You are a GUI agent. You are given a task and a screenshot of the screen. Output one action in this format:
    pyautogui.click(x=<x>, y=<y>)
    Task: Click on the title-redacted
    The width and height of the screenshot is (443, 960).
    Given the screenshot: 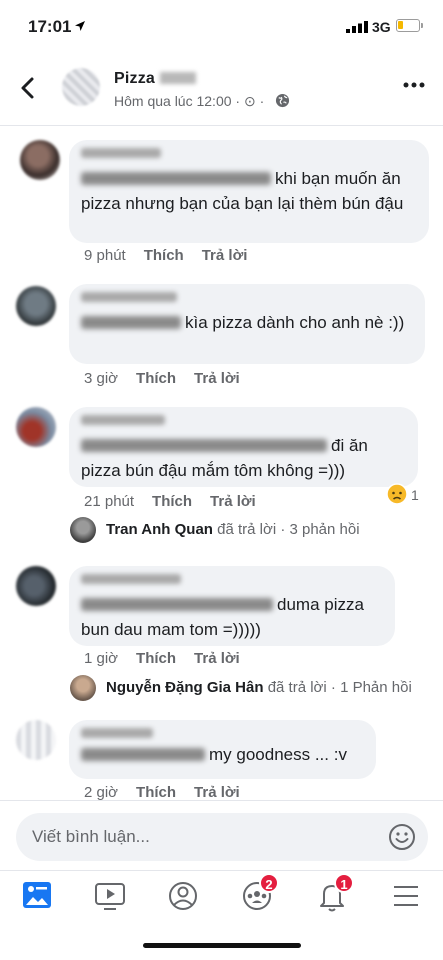 What is the action you would take?
    pyautogui.click(x=178, y=78)
    